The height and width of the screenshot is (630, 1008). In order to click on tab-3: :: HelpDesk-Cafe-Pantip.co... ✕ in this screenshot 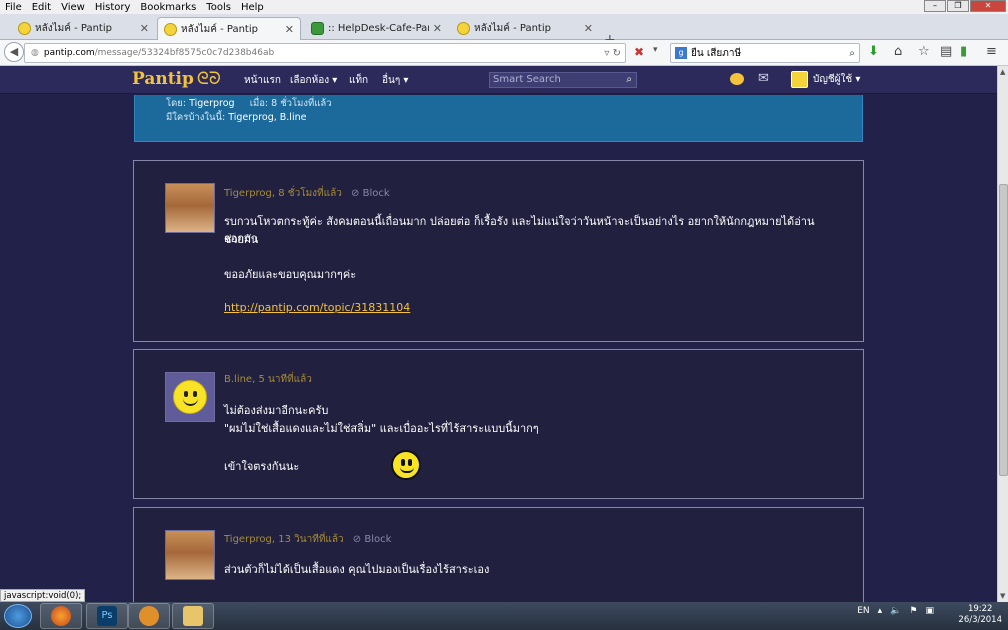, I will do `click(376, 28)`.